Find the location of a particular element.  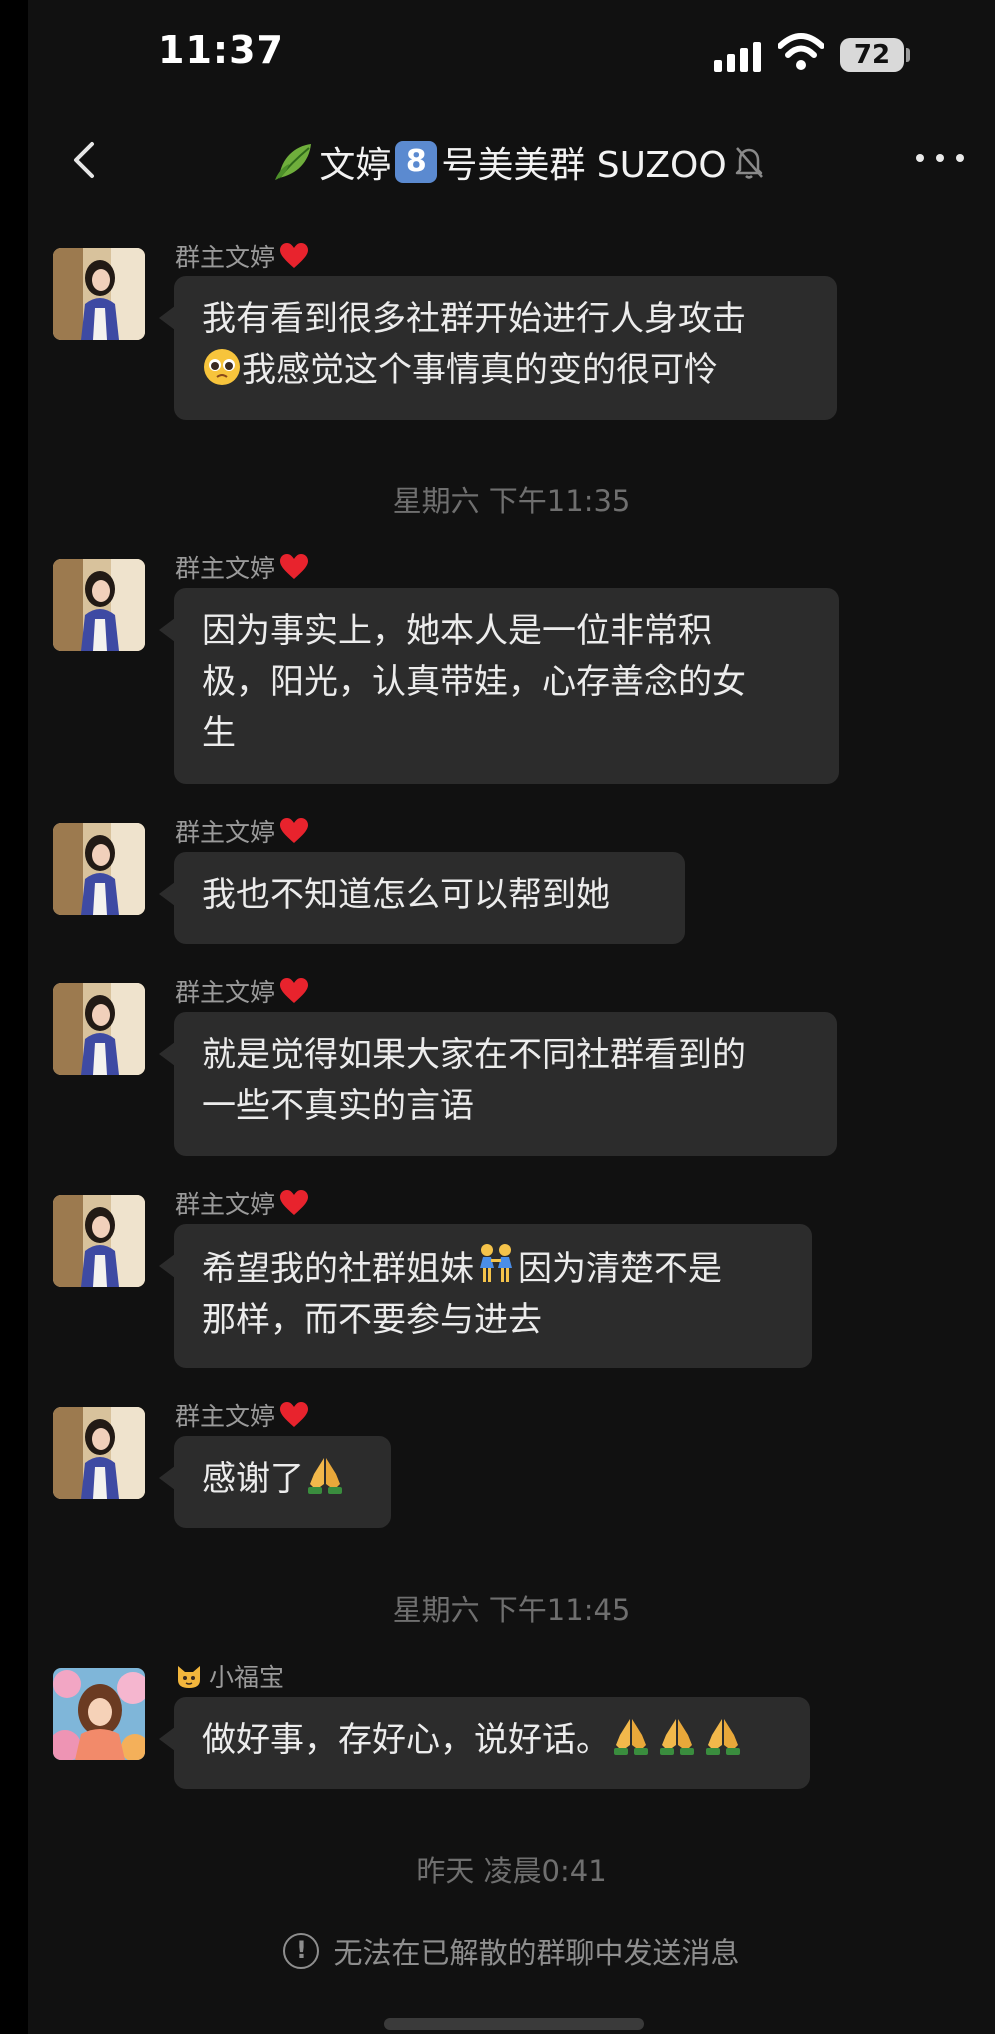

message-line: 我有看到很多社群开始进行人身攻击 is located at coordinates (474, 319).